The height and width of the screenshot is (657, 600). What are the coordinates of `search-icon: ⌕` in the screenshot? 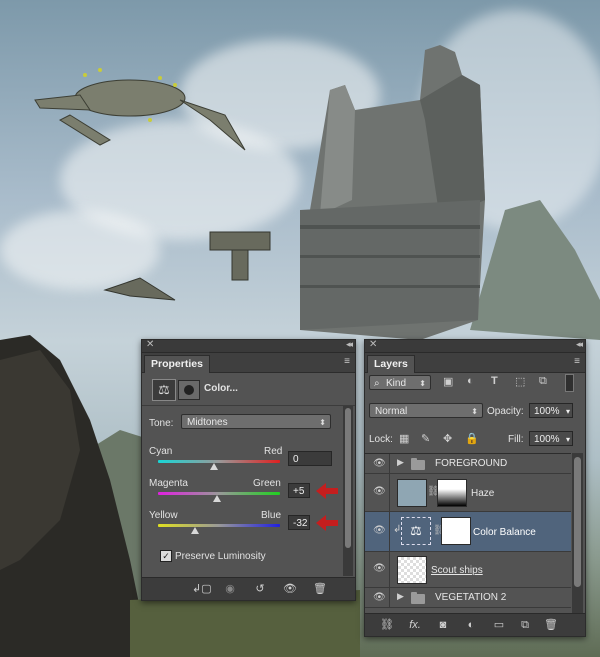 It's located at (377, 383).